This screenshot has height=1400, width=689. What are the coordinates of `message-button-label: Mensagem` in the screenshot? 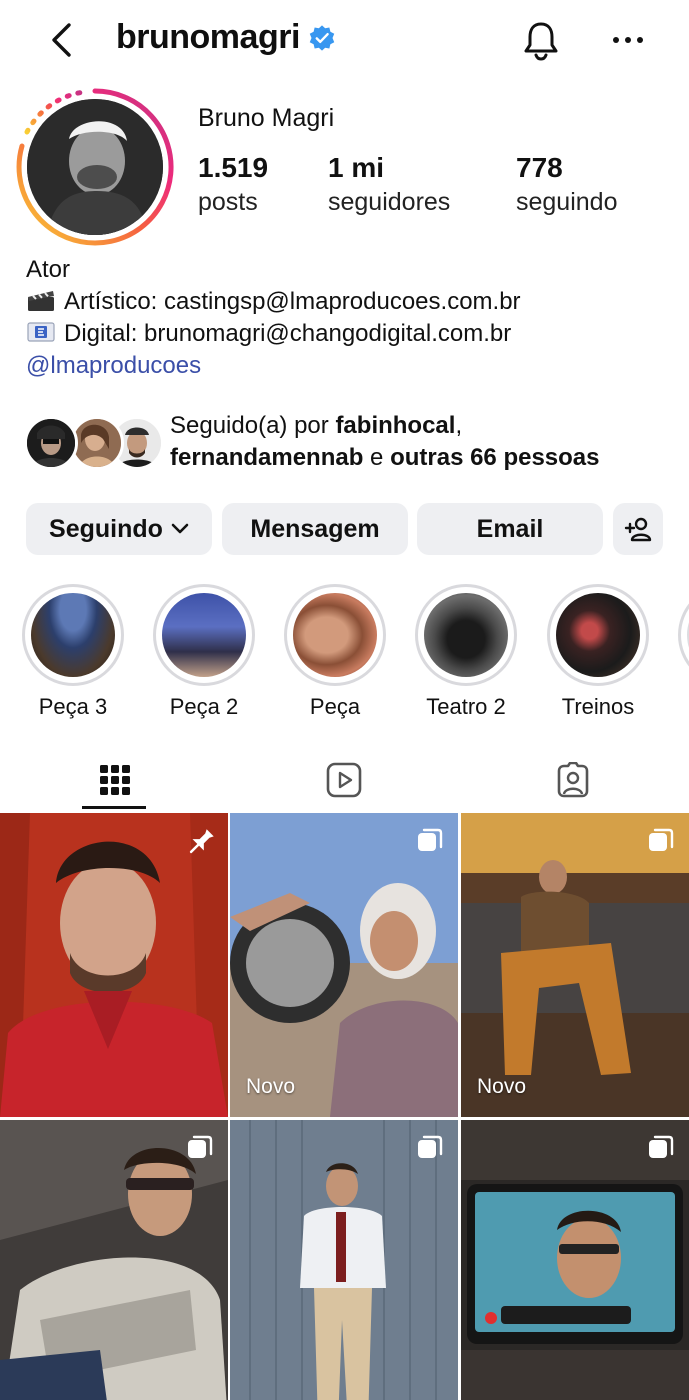 It's located at (315, 528).